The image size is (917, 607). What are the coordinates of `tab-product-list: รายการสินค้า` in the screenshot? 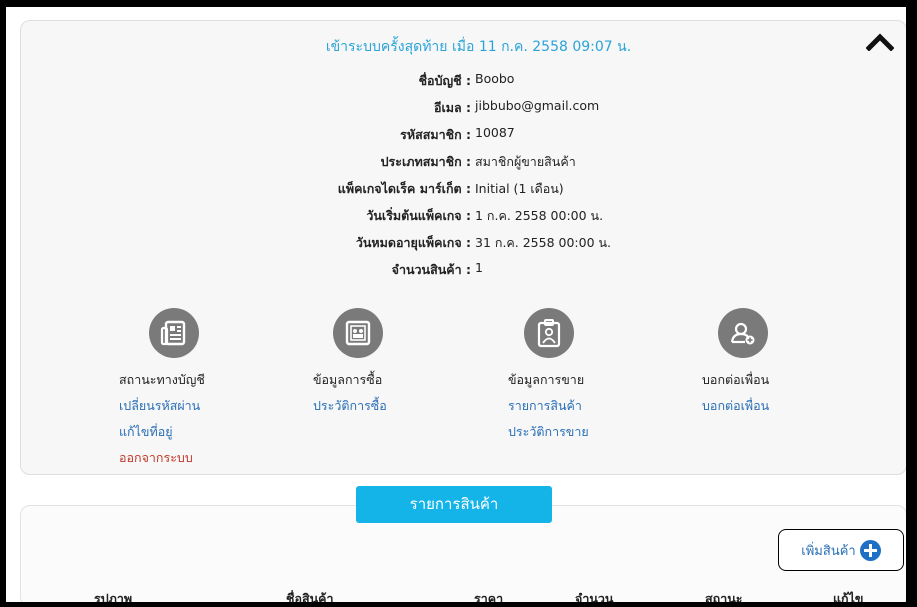 It's located at (454, 504).